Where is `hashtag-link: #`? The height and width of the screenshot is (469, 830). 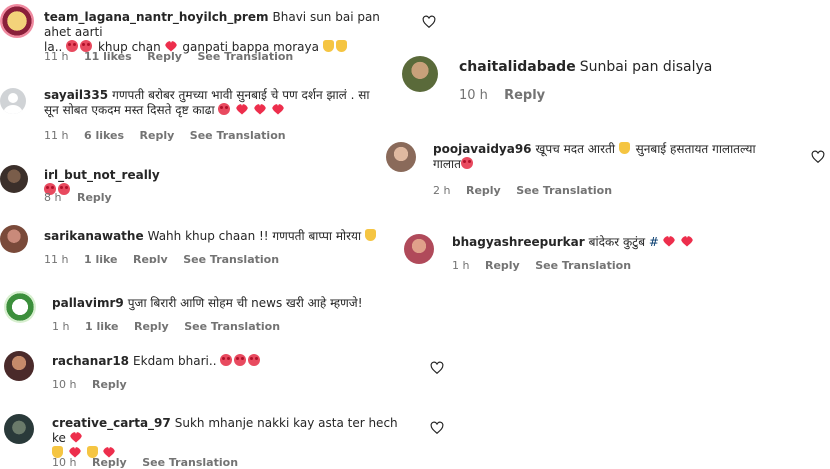
hashtag-link: # is located at coordinates (654, 242).